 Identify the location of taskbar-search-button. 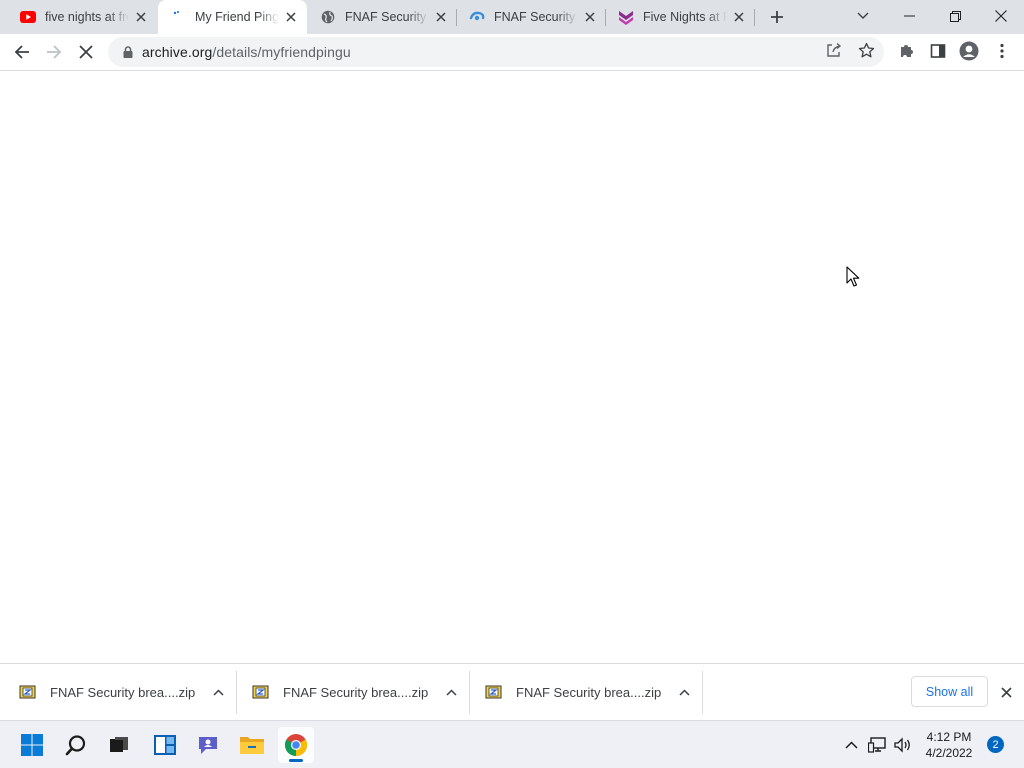
(76, 745).